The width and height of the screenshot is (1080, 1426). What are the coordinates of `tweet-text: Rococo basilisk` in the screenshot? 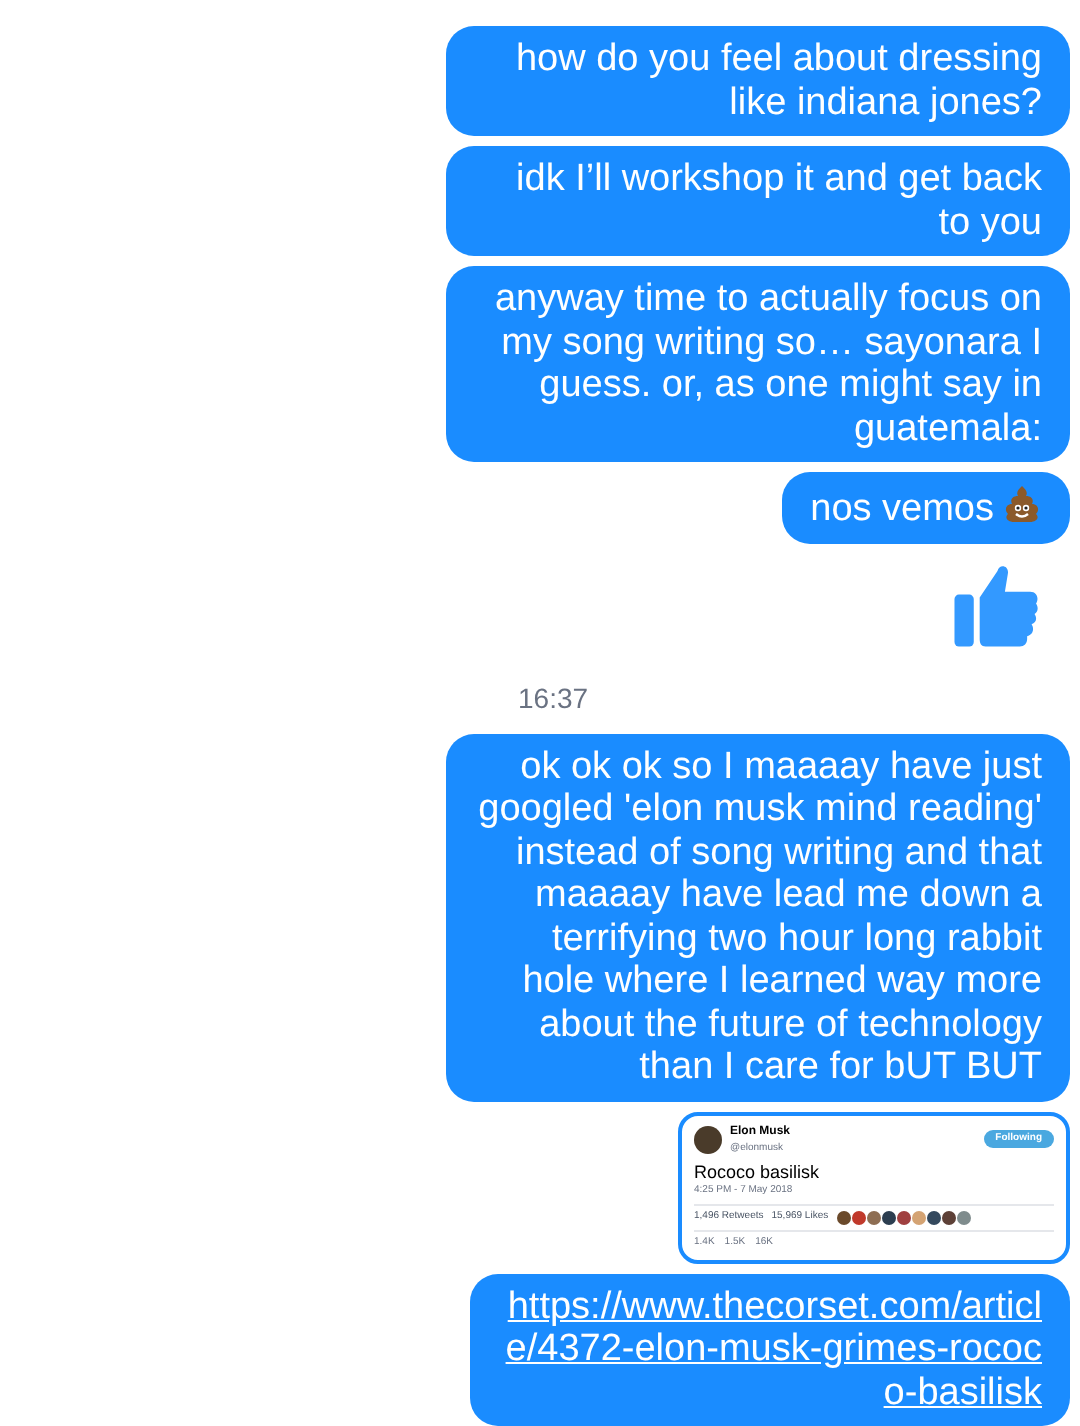 It's located at (758, 1171).